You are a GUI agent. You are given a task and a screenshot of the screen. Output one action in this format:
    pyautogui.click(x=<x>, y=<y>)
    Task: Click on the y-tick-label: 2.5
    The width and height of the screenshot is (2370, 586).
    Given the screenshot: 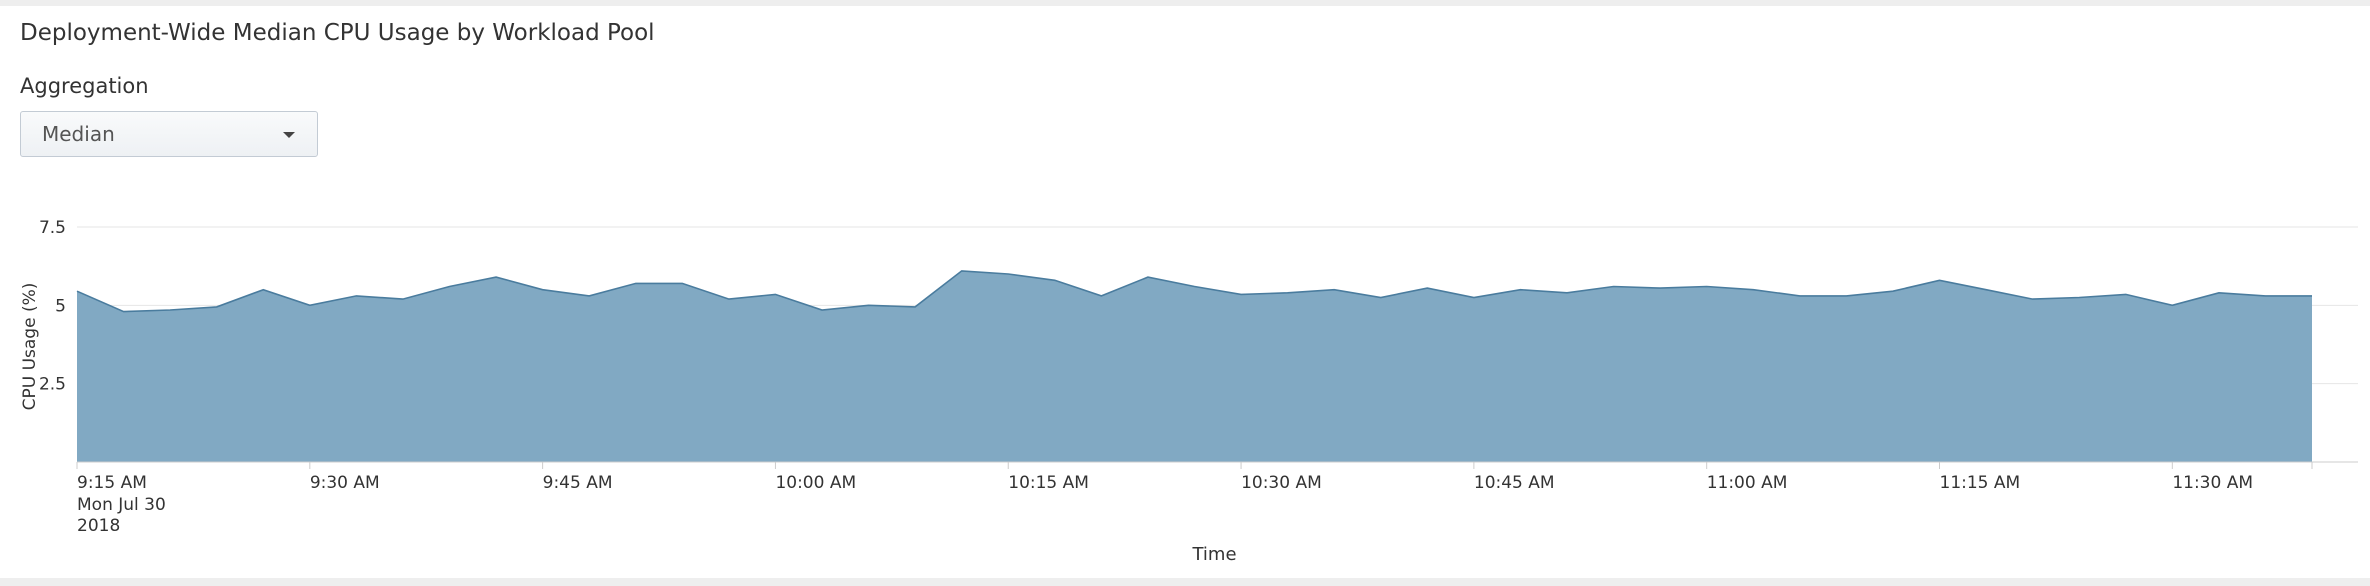 What is the action you would take?
    pyautogui.click(x=52, y=385)
    